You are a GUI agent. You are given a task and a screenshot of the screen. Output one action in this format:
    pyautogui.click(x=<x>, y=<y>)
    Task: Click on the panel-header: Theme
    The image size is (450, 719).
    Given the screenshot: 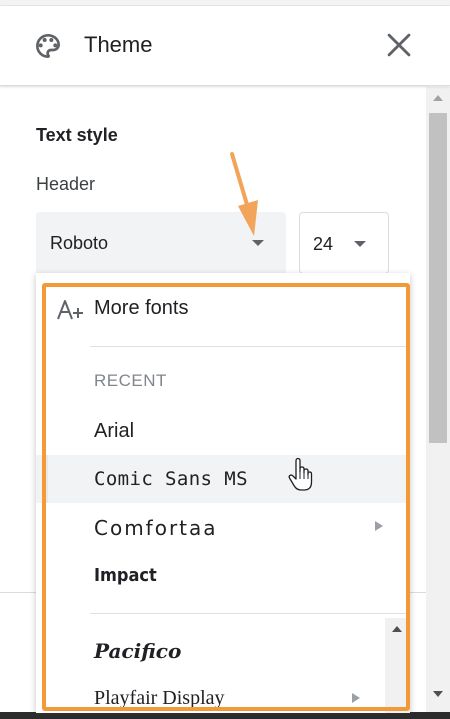 What is the action you would take?
    pyautogui.click(x=225, y=46)
    